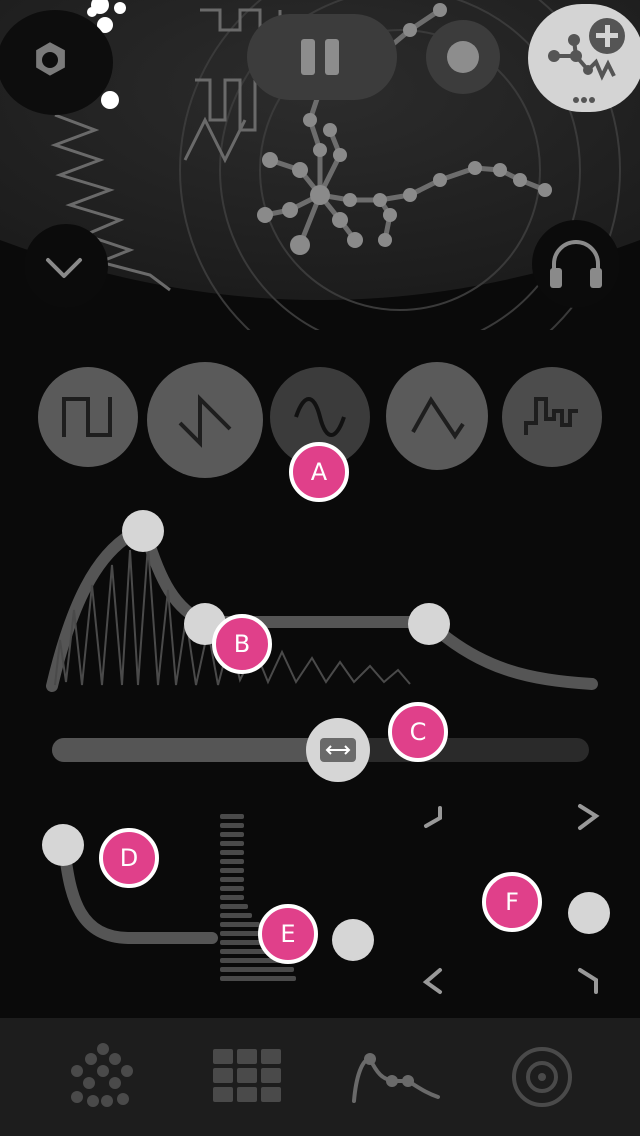 The image size is (640, 1136). I want to click on random-step-wave-icon, so click(551, 416).